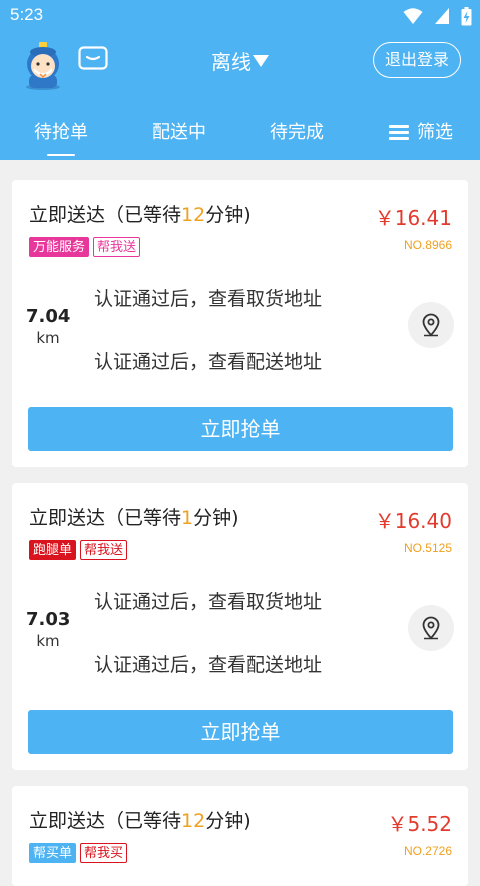 The image size is (480, 886). What do you see at coordinates (427, 548) in the screenshot?
I see `order-number: NO.5125` at bounding box center [427, 548].